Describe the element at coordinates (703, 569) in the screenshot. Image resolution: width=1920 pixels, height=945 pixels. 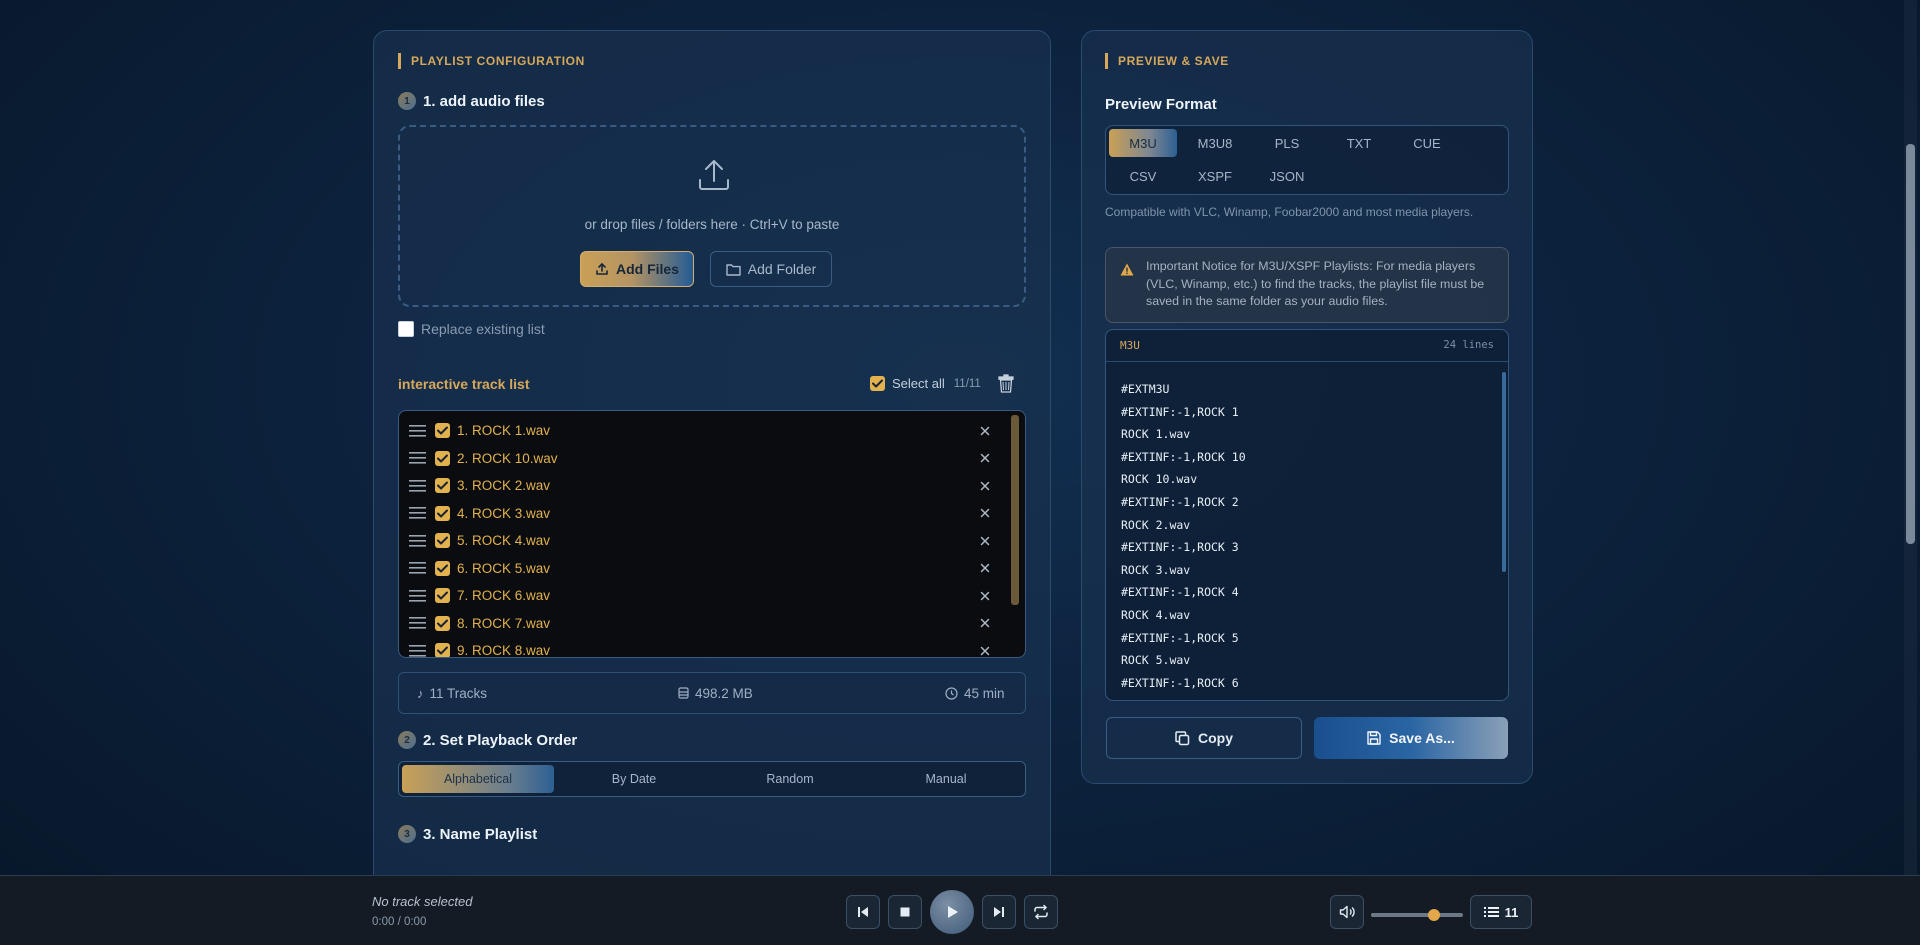
I see `track-row: 6. ROCK 5.wav` at that location.